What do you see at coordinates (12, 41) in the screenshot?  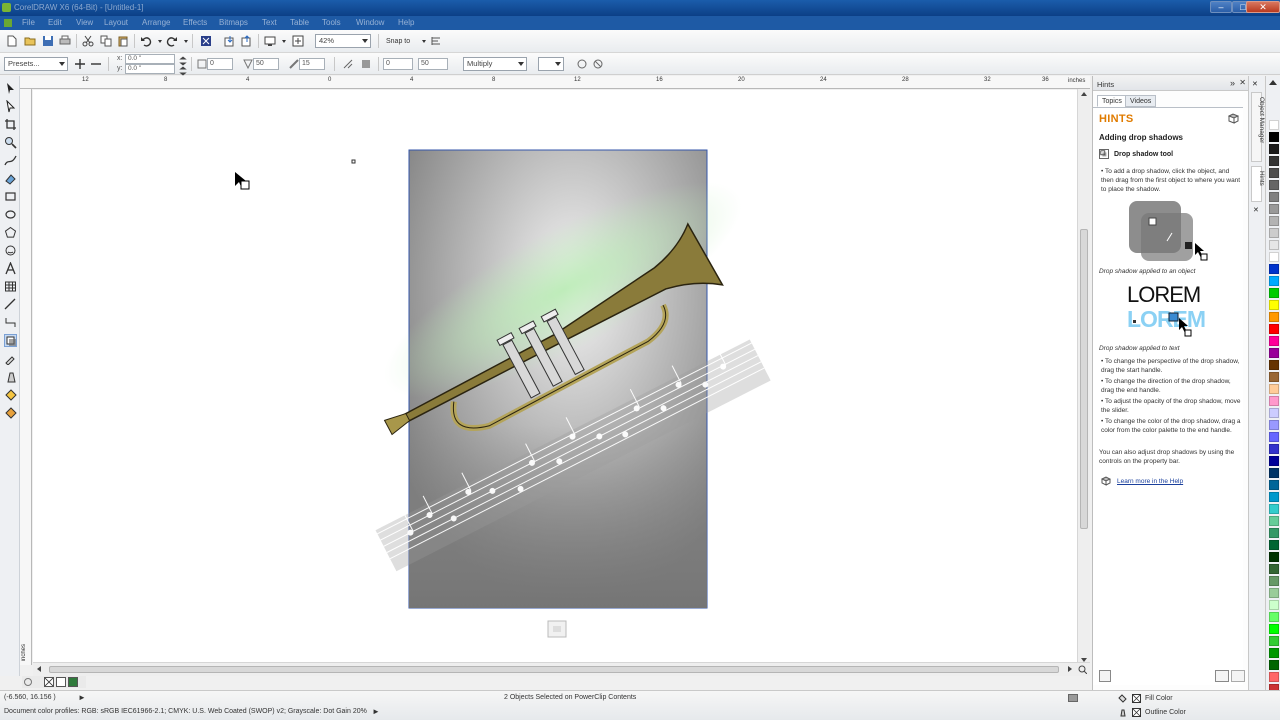 I see `new-document-icon` at bounding box center [12, 41].